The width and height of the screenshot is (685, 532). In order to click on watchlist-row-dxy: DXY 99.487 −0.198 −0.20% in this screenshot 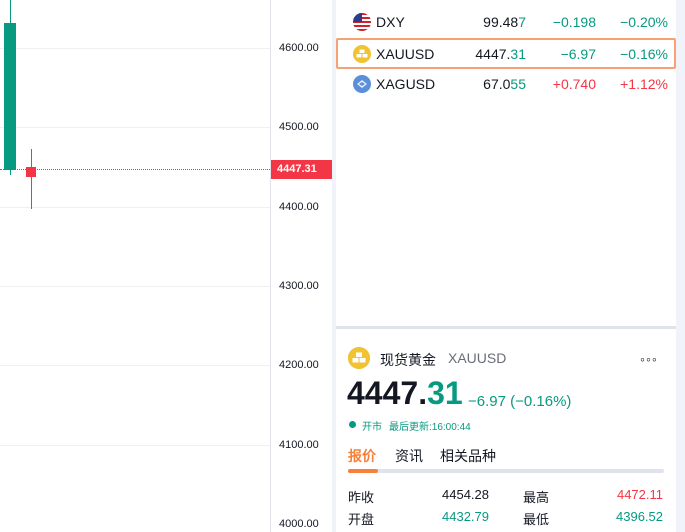, I will do `click(506, 21)`.